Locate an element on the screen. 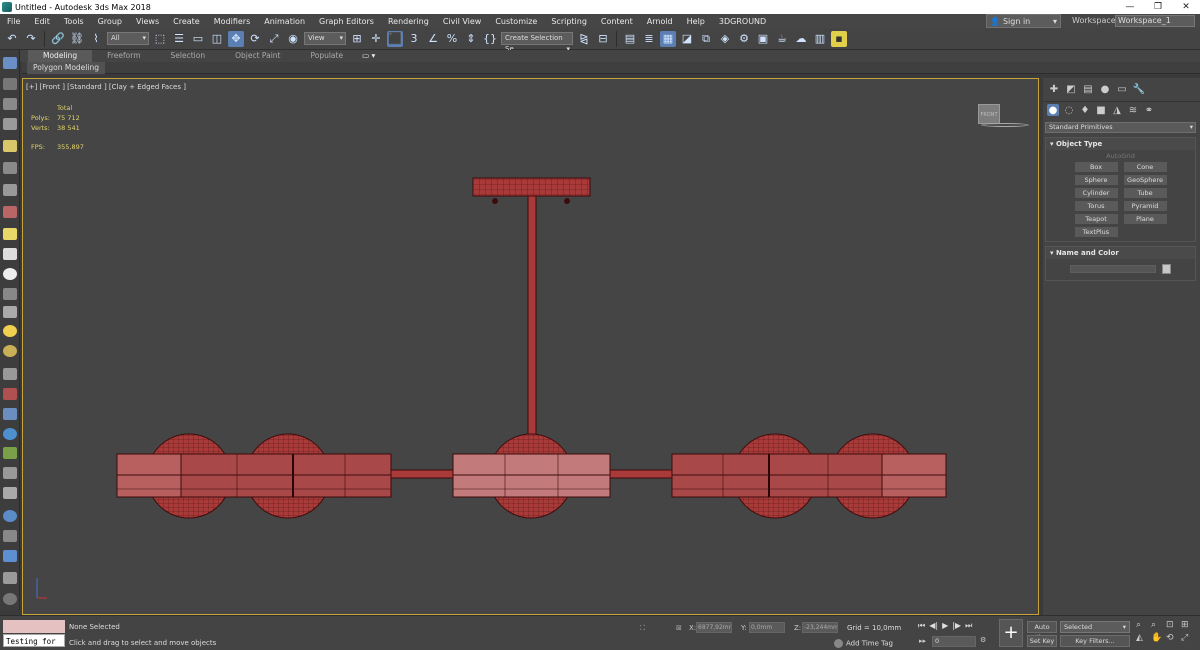 The height and width of the screenshot is (650, 1200). display-tab-icon: ▭ is located at coordinates (1122, 90).